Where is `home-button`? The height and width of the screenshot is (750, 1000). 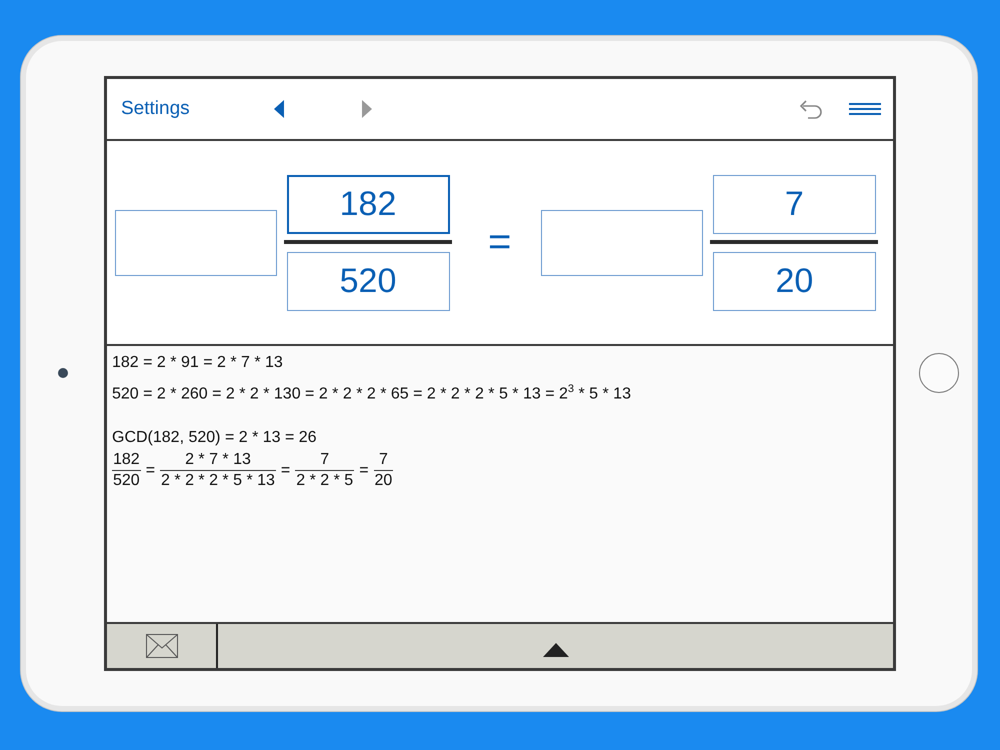
home-button is located at coordinates (939, 373).